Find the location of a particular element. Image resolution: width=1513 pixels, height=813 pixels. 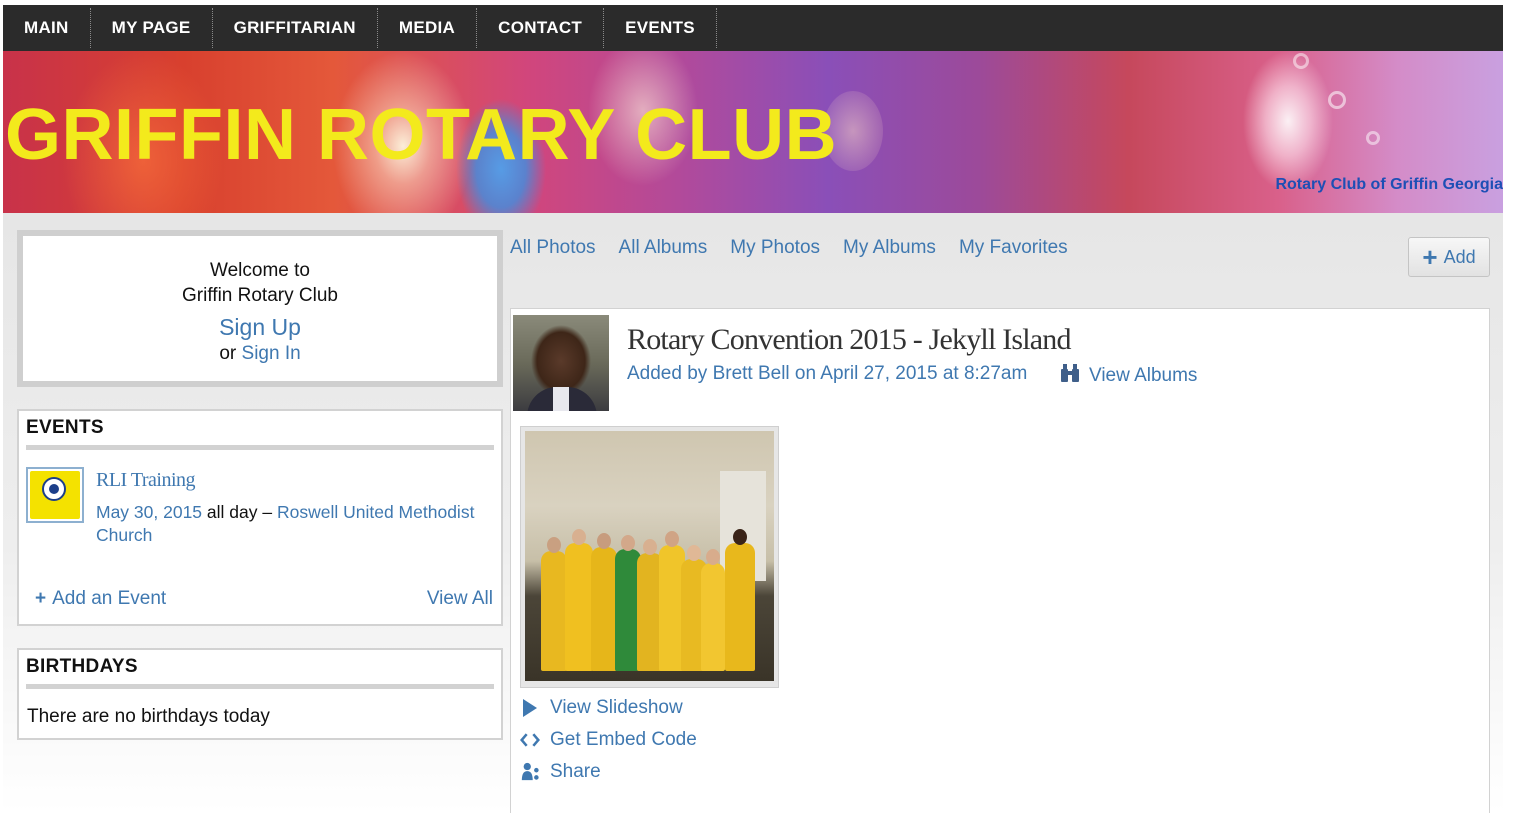

tab-all-photos: All Photos is located at coordinates (553, 248).